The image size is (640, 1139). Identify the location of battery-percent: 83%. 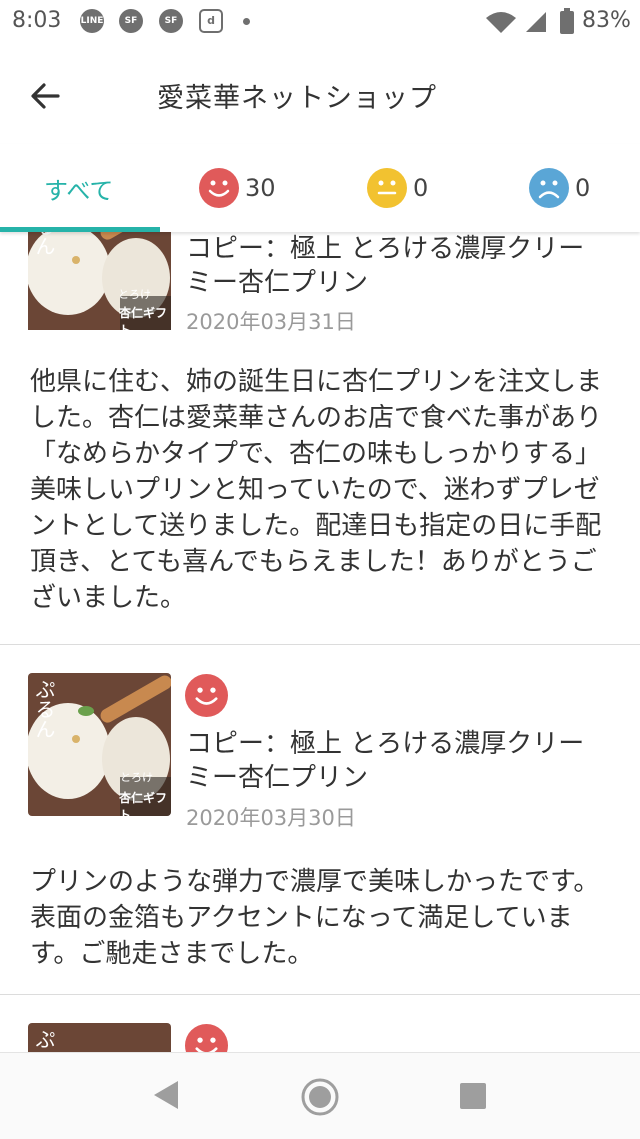
(606, 20).